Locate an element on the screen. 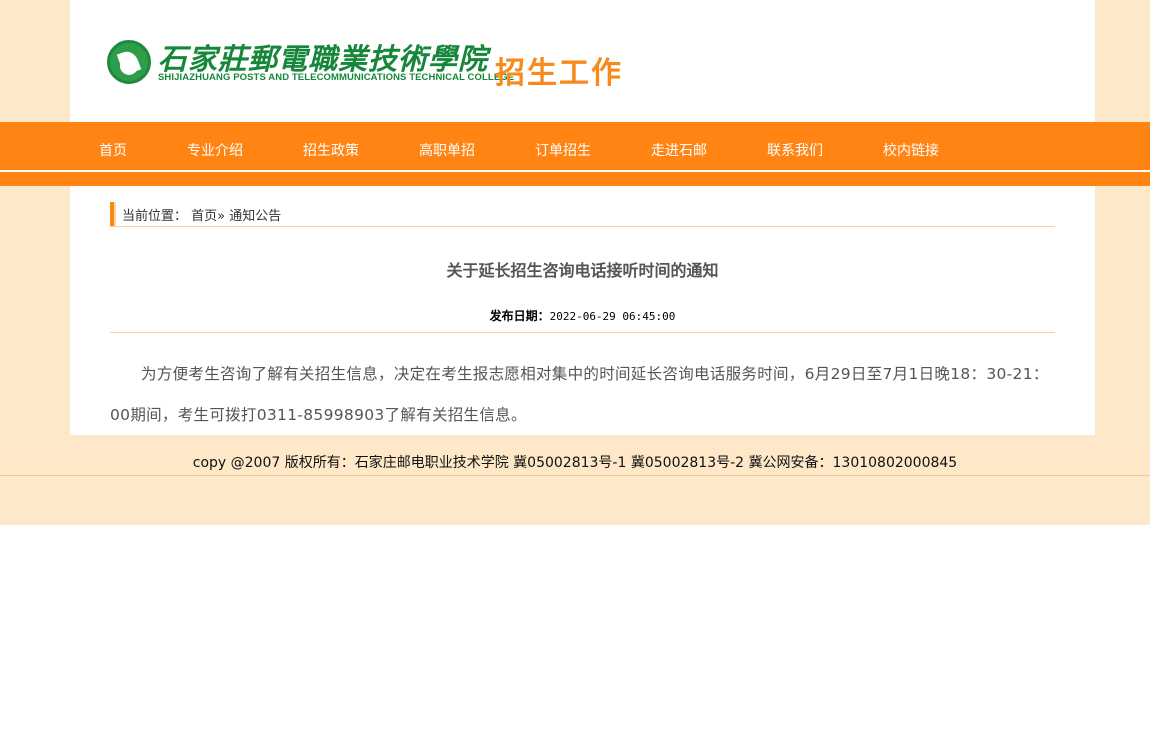 This screenshot has height=750, width=1150. nav-item-order-admission: 订单招生 is located at coordinates (563, 146).